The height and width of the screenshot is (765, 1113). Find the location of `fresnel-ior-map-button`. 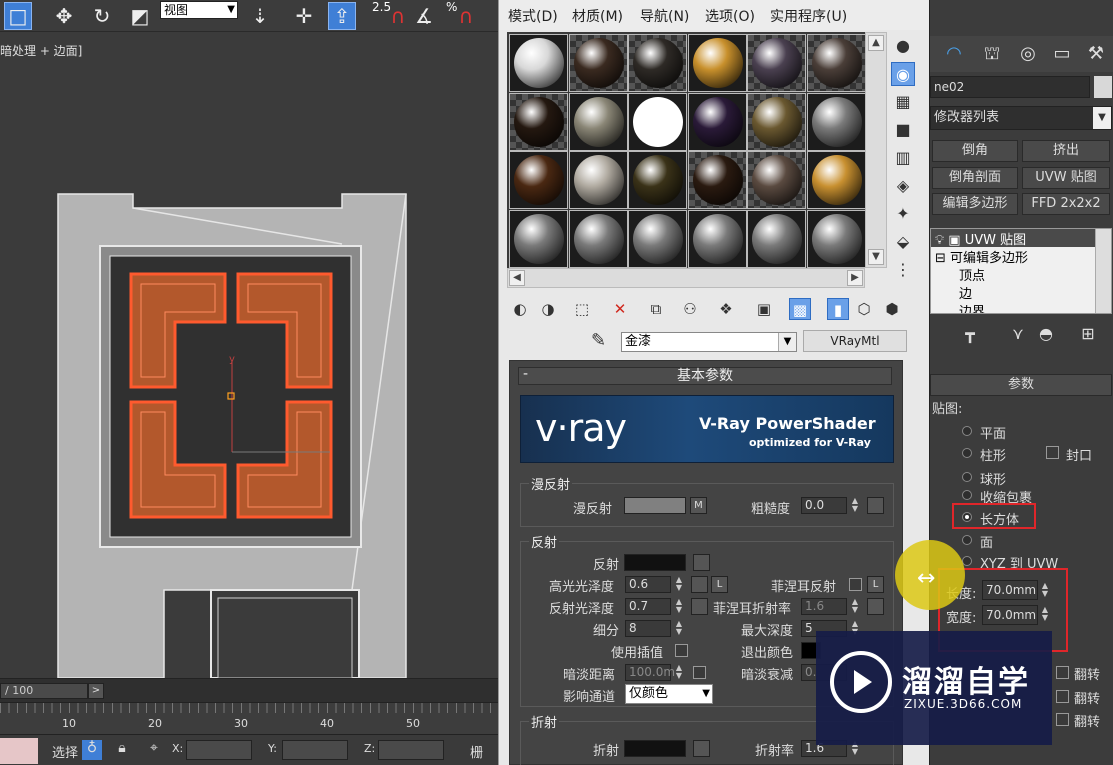

fresnel-ior-map-button is located at coordinates (875, 606).